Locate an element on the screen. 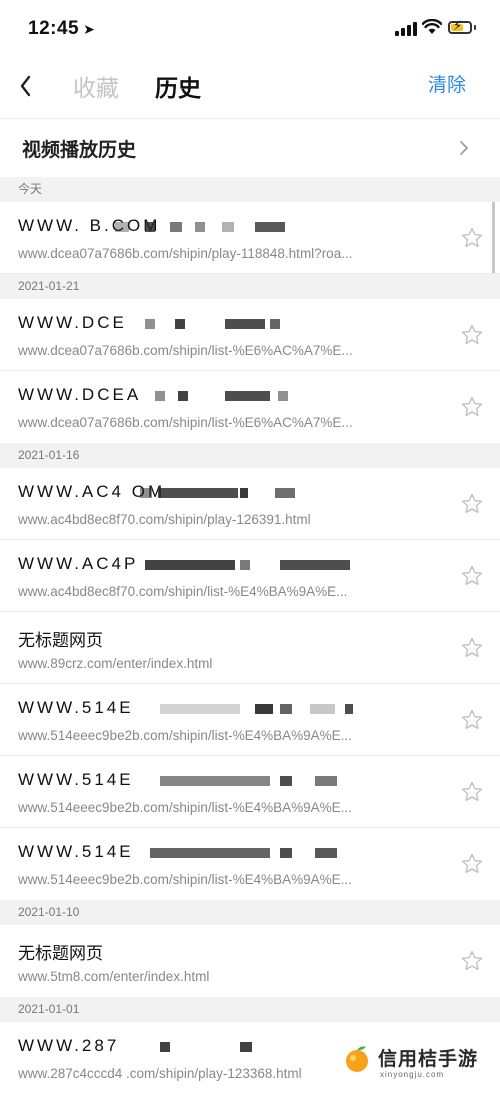  date-header: 2021-01-01 is located at coordinates (250, 1009).